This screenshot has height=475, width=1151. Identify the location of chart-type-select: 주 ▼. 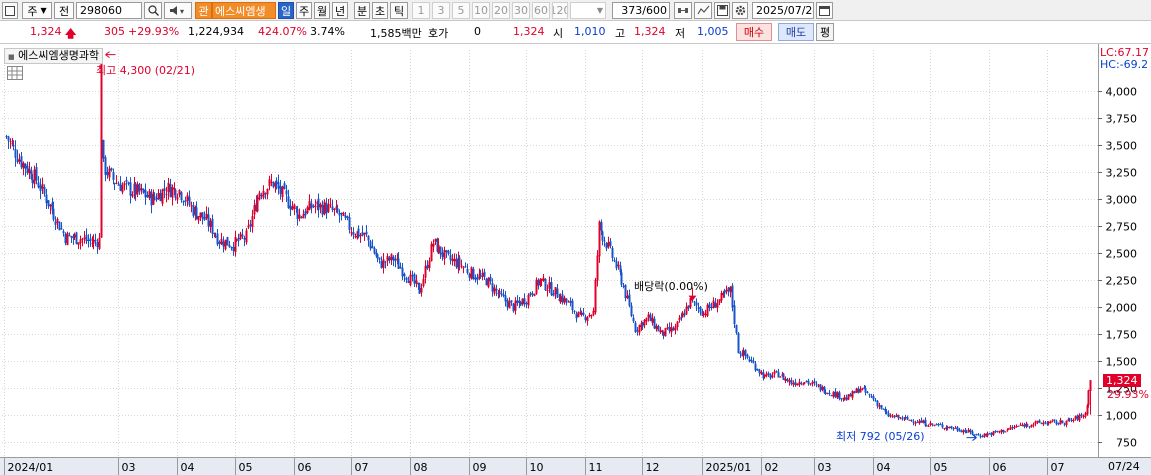
(37, 10).